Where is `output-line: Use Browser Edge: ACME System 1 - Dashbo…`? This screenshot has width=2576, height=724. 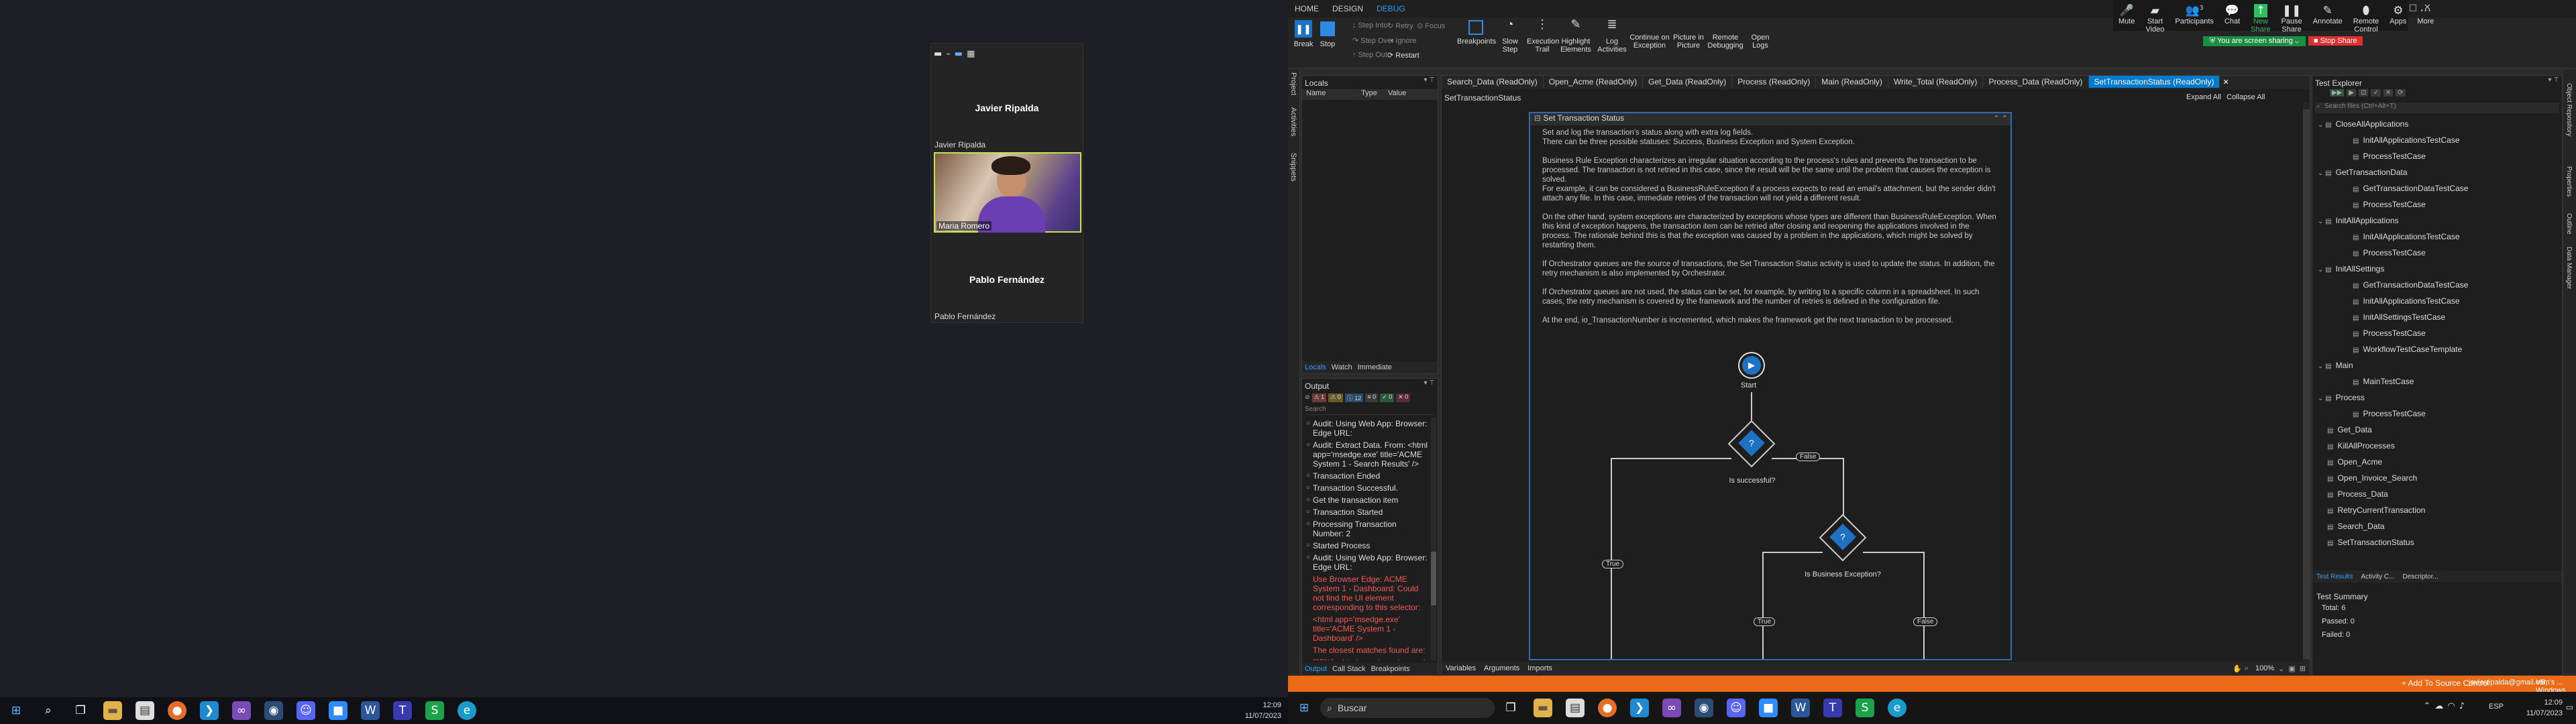
output-line: Use Browser Edge: ACME System 1 - Dashbo… is located at coordinates (1365, 593).